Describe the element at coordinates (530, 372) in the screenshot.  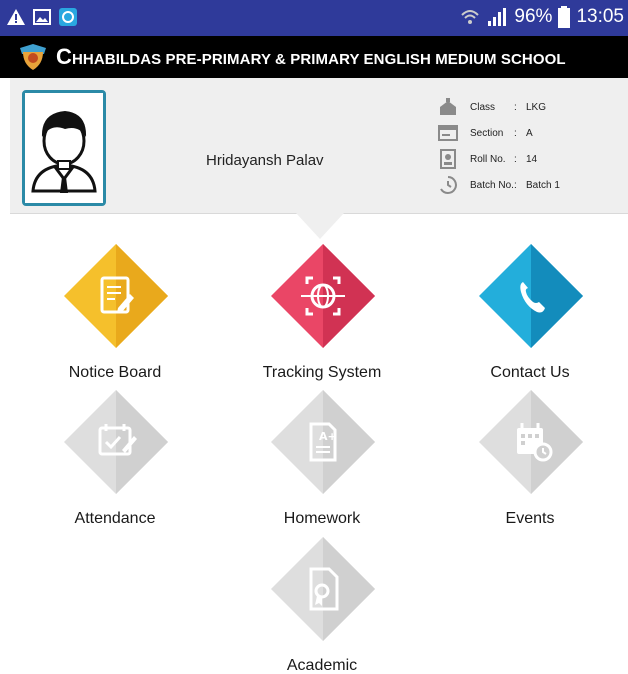
I see `contact-us-label: Contact Us` at that location.